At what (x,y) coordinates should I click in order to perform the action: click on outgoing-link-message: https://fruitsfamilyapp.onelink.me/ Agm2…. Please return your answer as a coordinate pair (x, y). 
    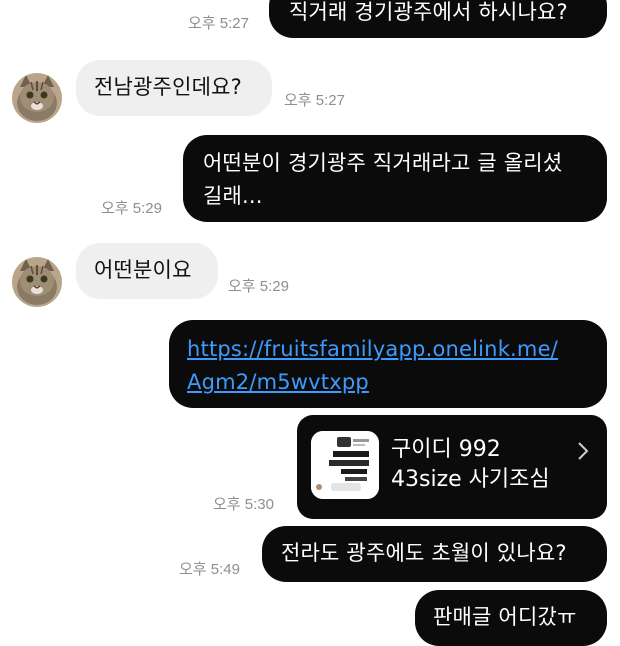
    Looking at the image, I should click on (388, 364).